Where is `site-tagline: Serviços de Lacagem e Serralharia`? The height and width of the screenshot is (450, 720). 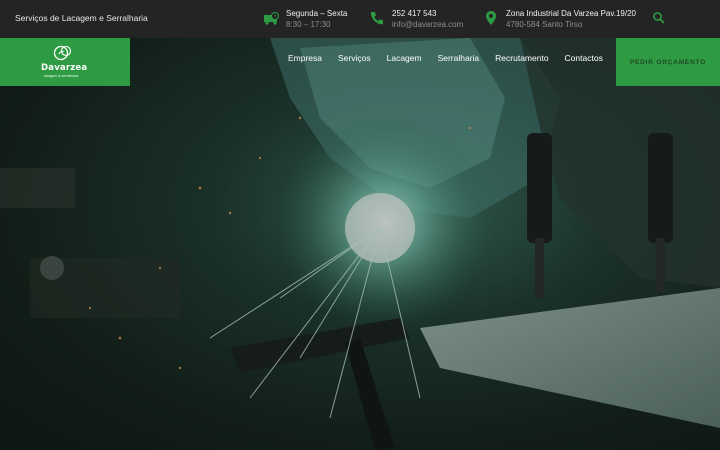
site-tagline: Serviços de Lacagem e Serralharia is located at coordinates (81, 18).